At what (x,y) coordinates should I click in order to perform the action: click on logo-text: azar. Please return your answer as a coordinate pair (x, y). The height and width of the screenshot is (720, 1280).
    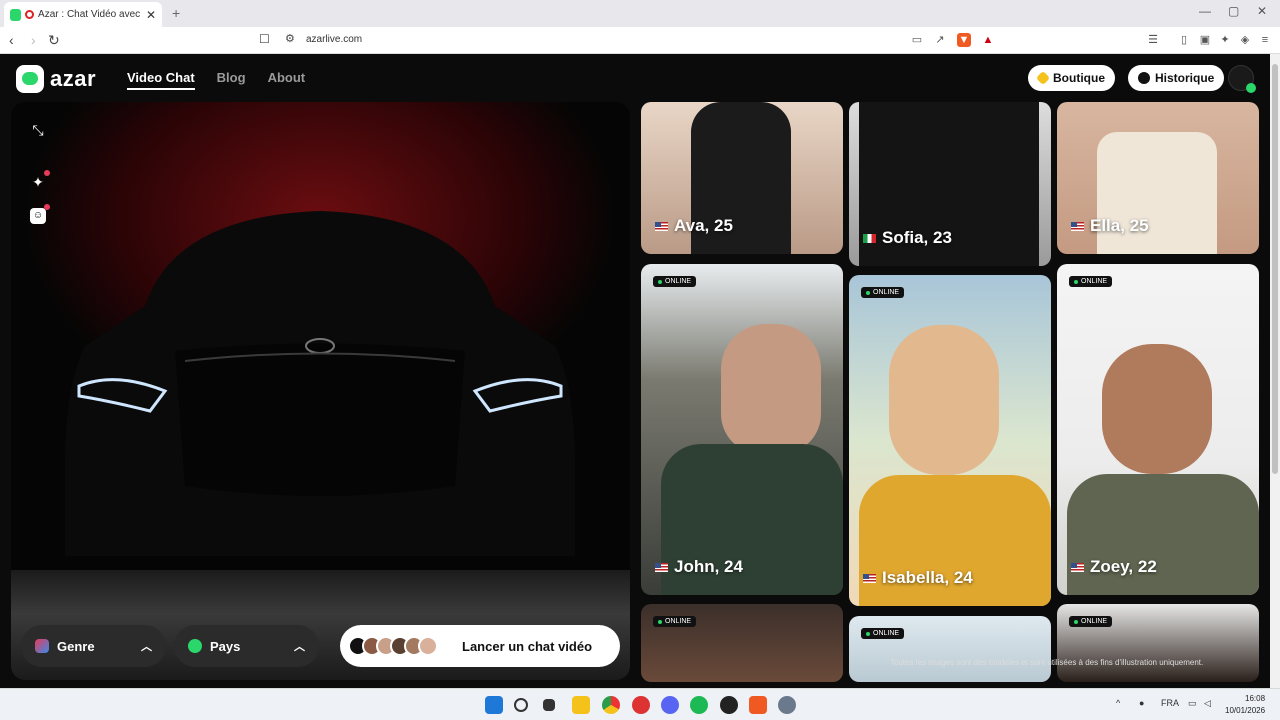
    Looking at the image, I should click on (73, 78).